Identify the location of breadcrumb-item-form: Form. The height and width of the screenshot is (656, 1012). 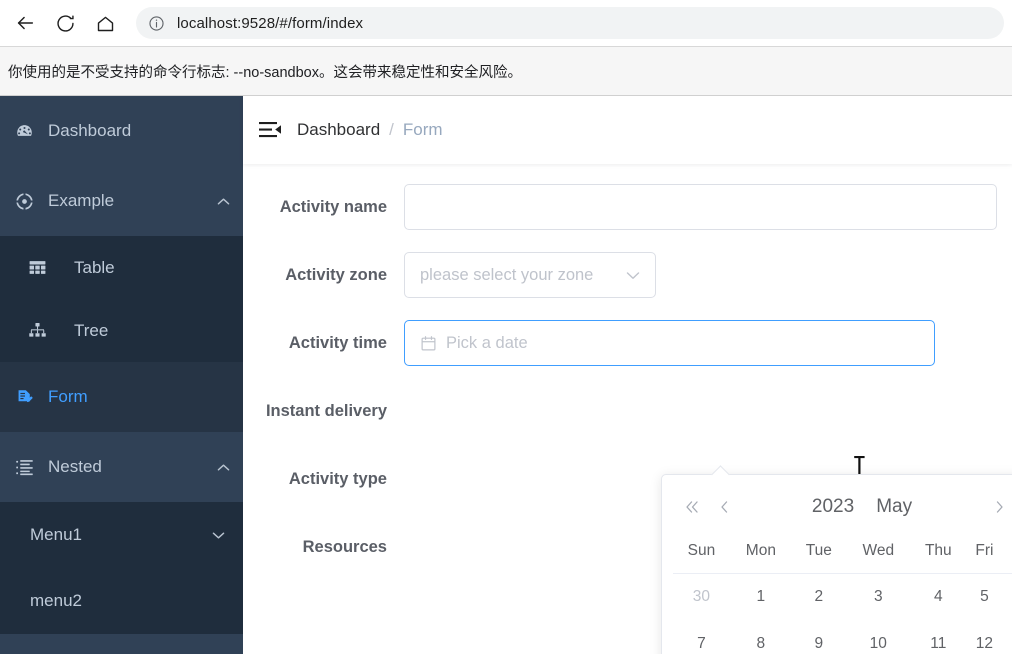
(422, 129).